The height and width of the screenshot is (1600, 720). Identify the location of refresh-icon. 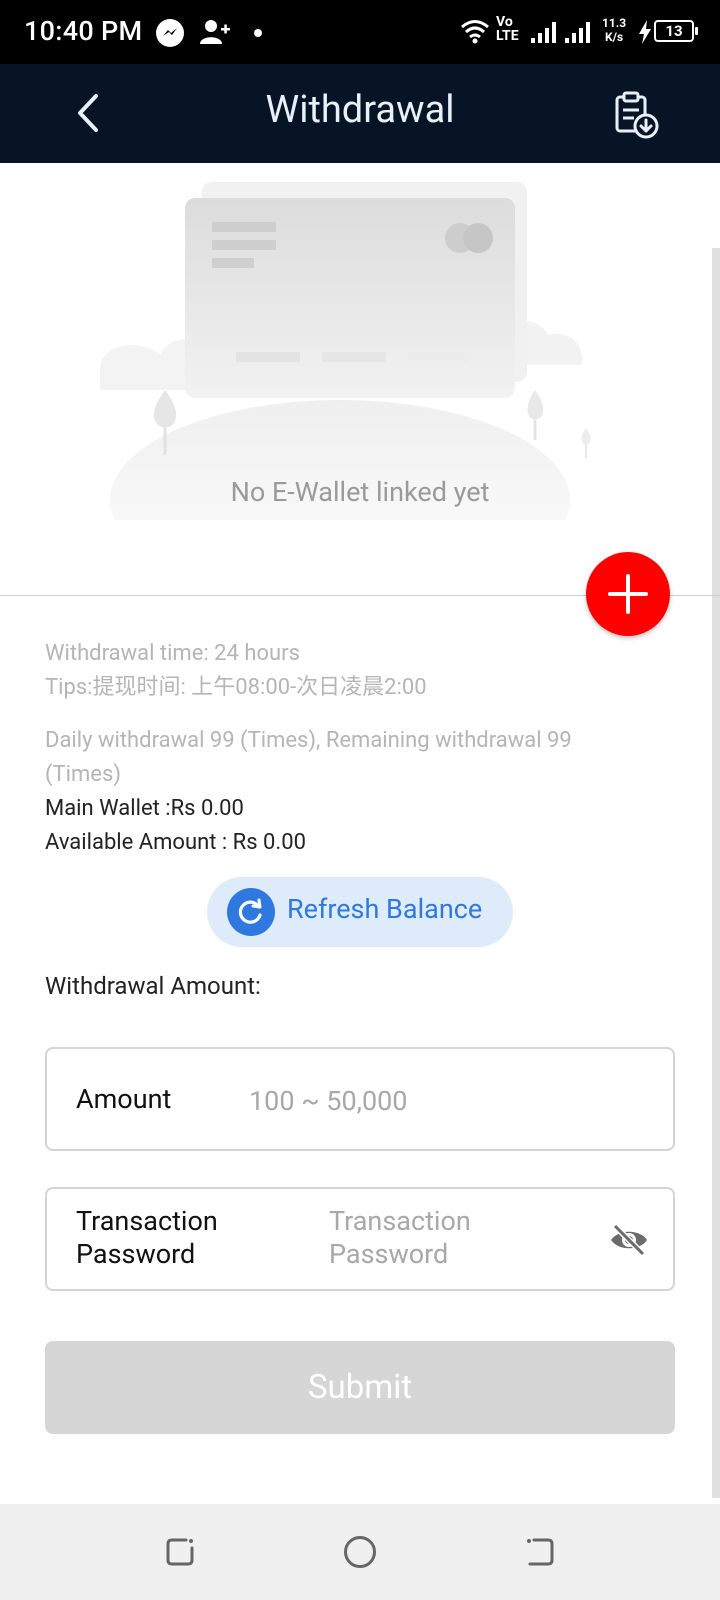
(251, 912).